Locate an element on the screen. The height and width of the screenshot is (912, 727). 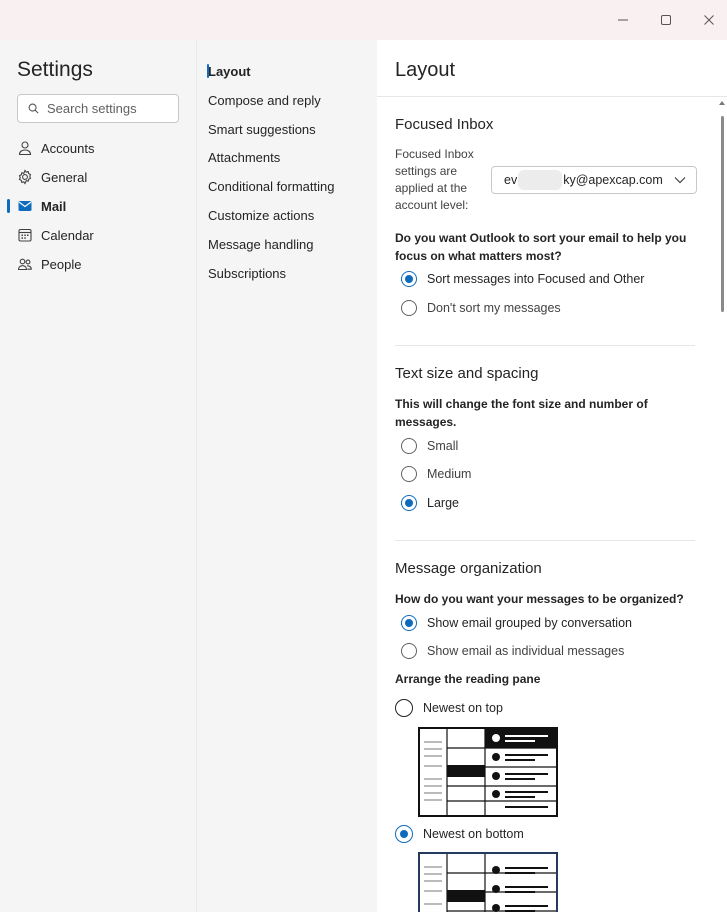
subnav-item-label: Layout is located at coordinates (229, 71).